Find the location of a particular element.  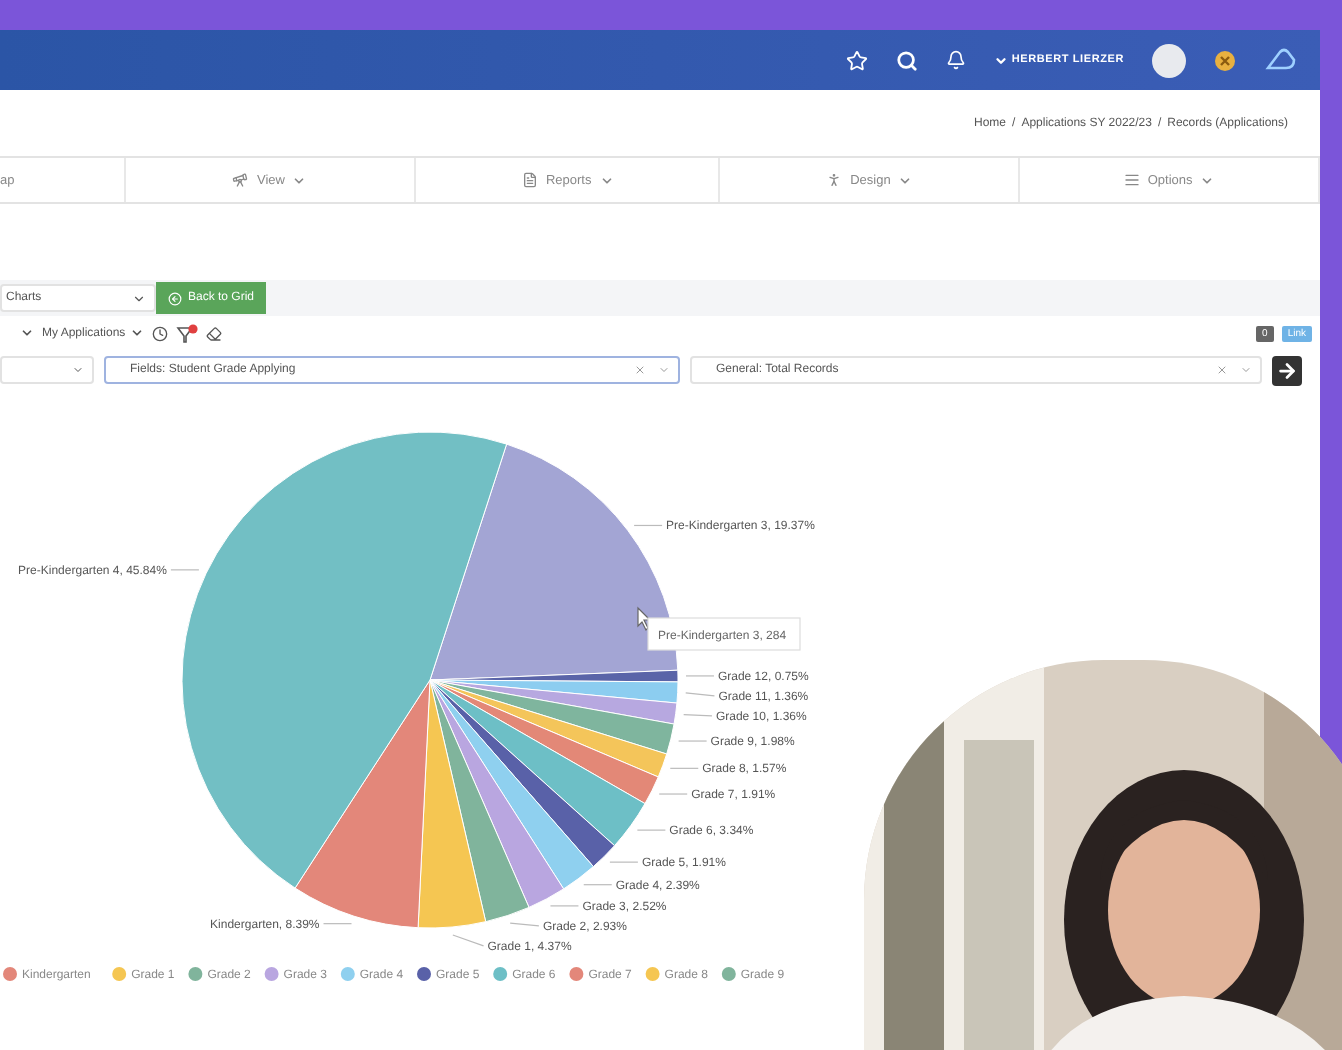

search-icon is located at coordinates (906, 60).